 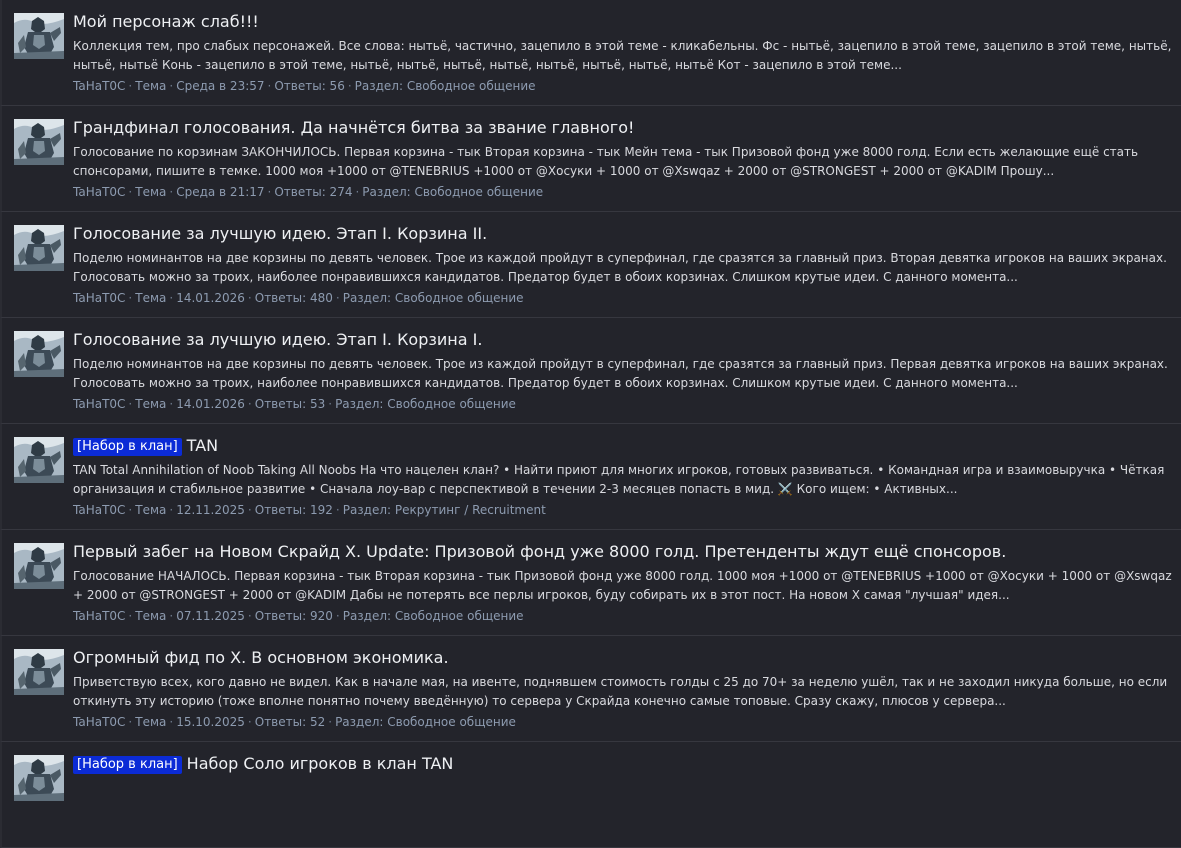 I want to click on thread-title-link: Набор Соло игроков в клан TAN, so click(x=320, y=763).